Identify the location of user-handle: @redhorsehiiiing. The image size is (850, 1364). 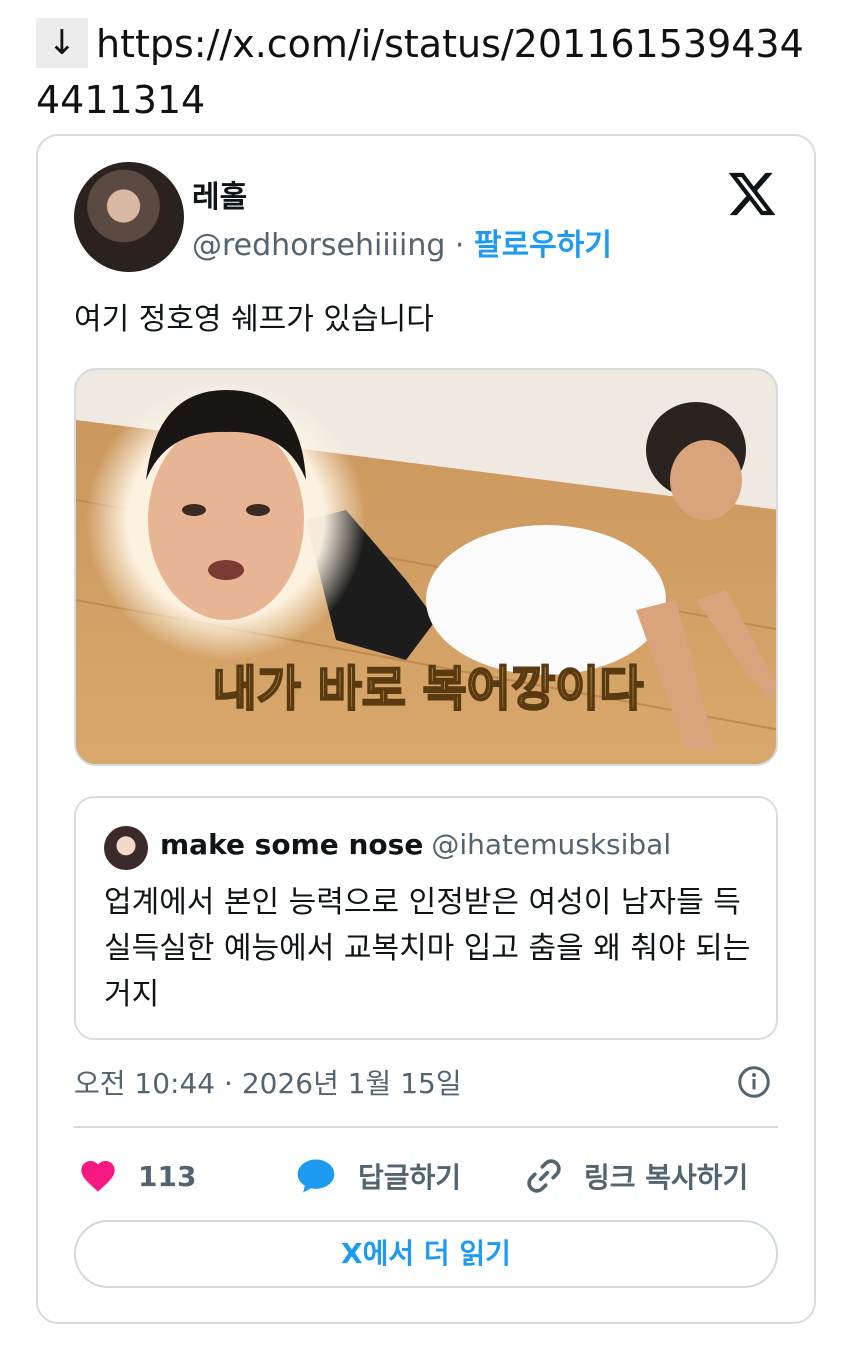
(318, 245).